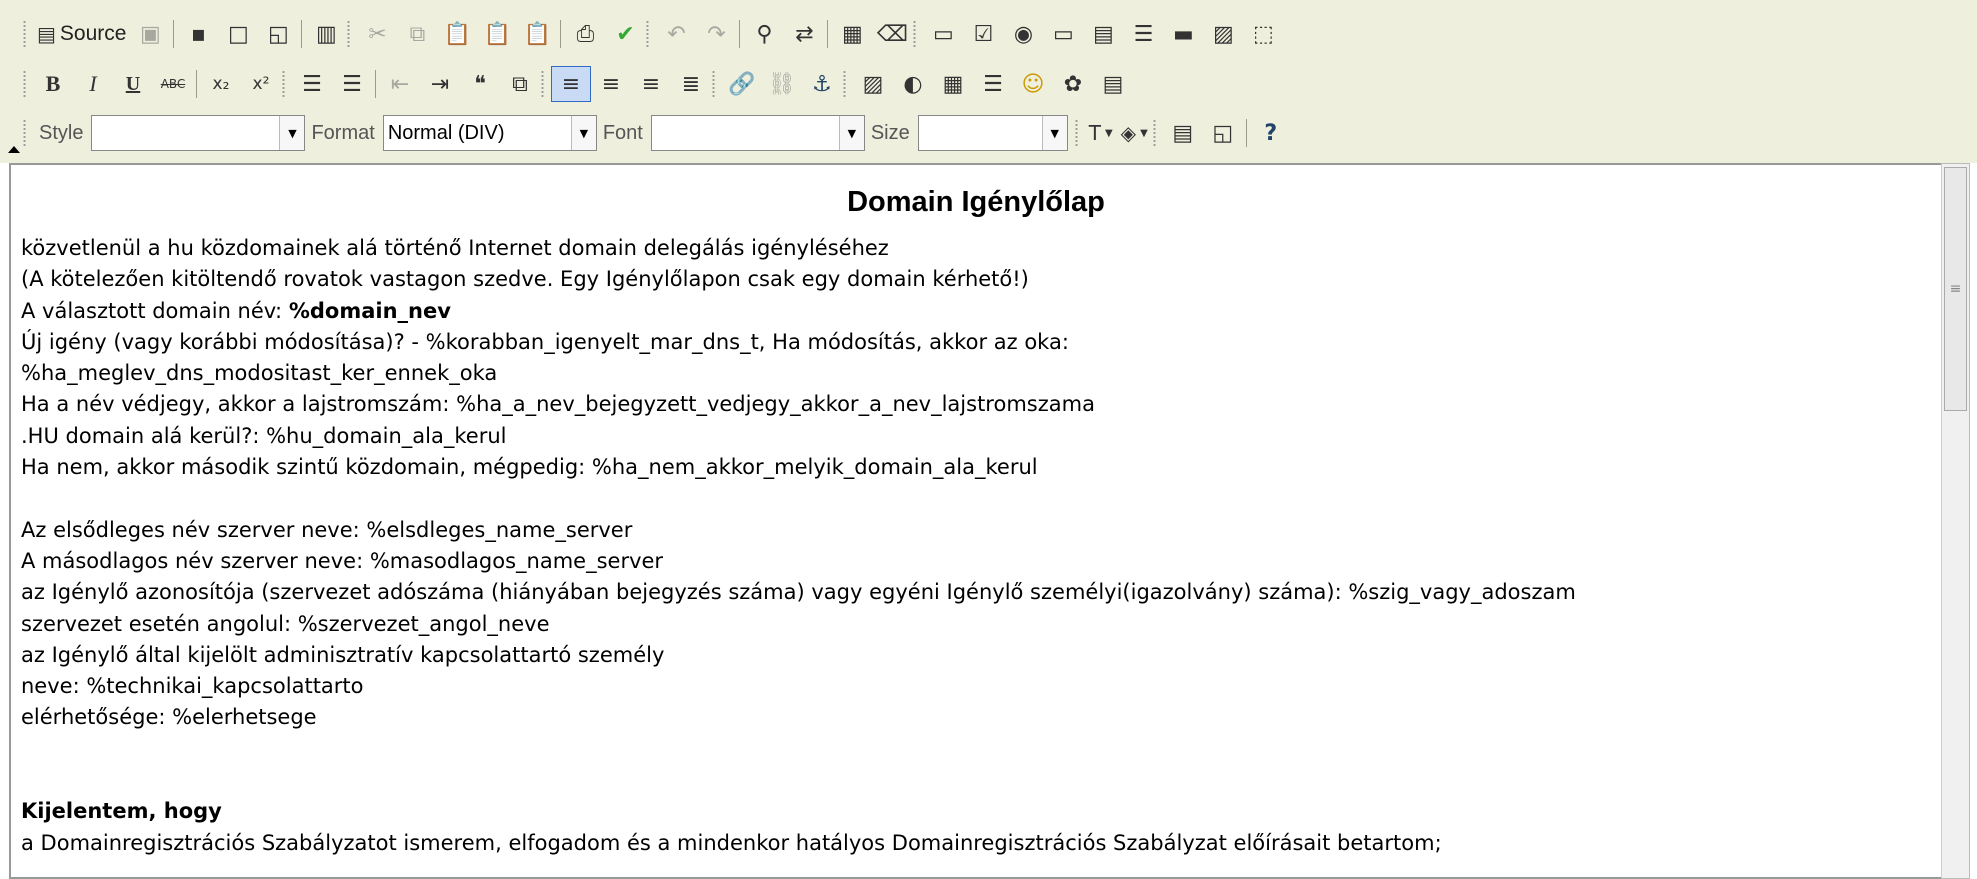 The image size is (1977, 879). I want to click on cut-icon: ✂, so click(377, 34).